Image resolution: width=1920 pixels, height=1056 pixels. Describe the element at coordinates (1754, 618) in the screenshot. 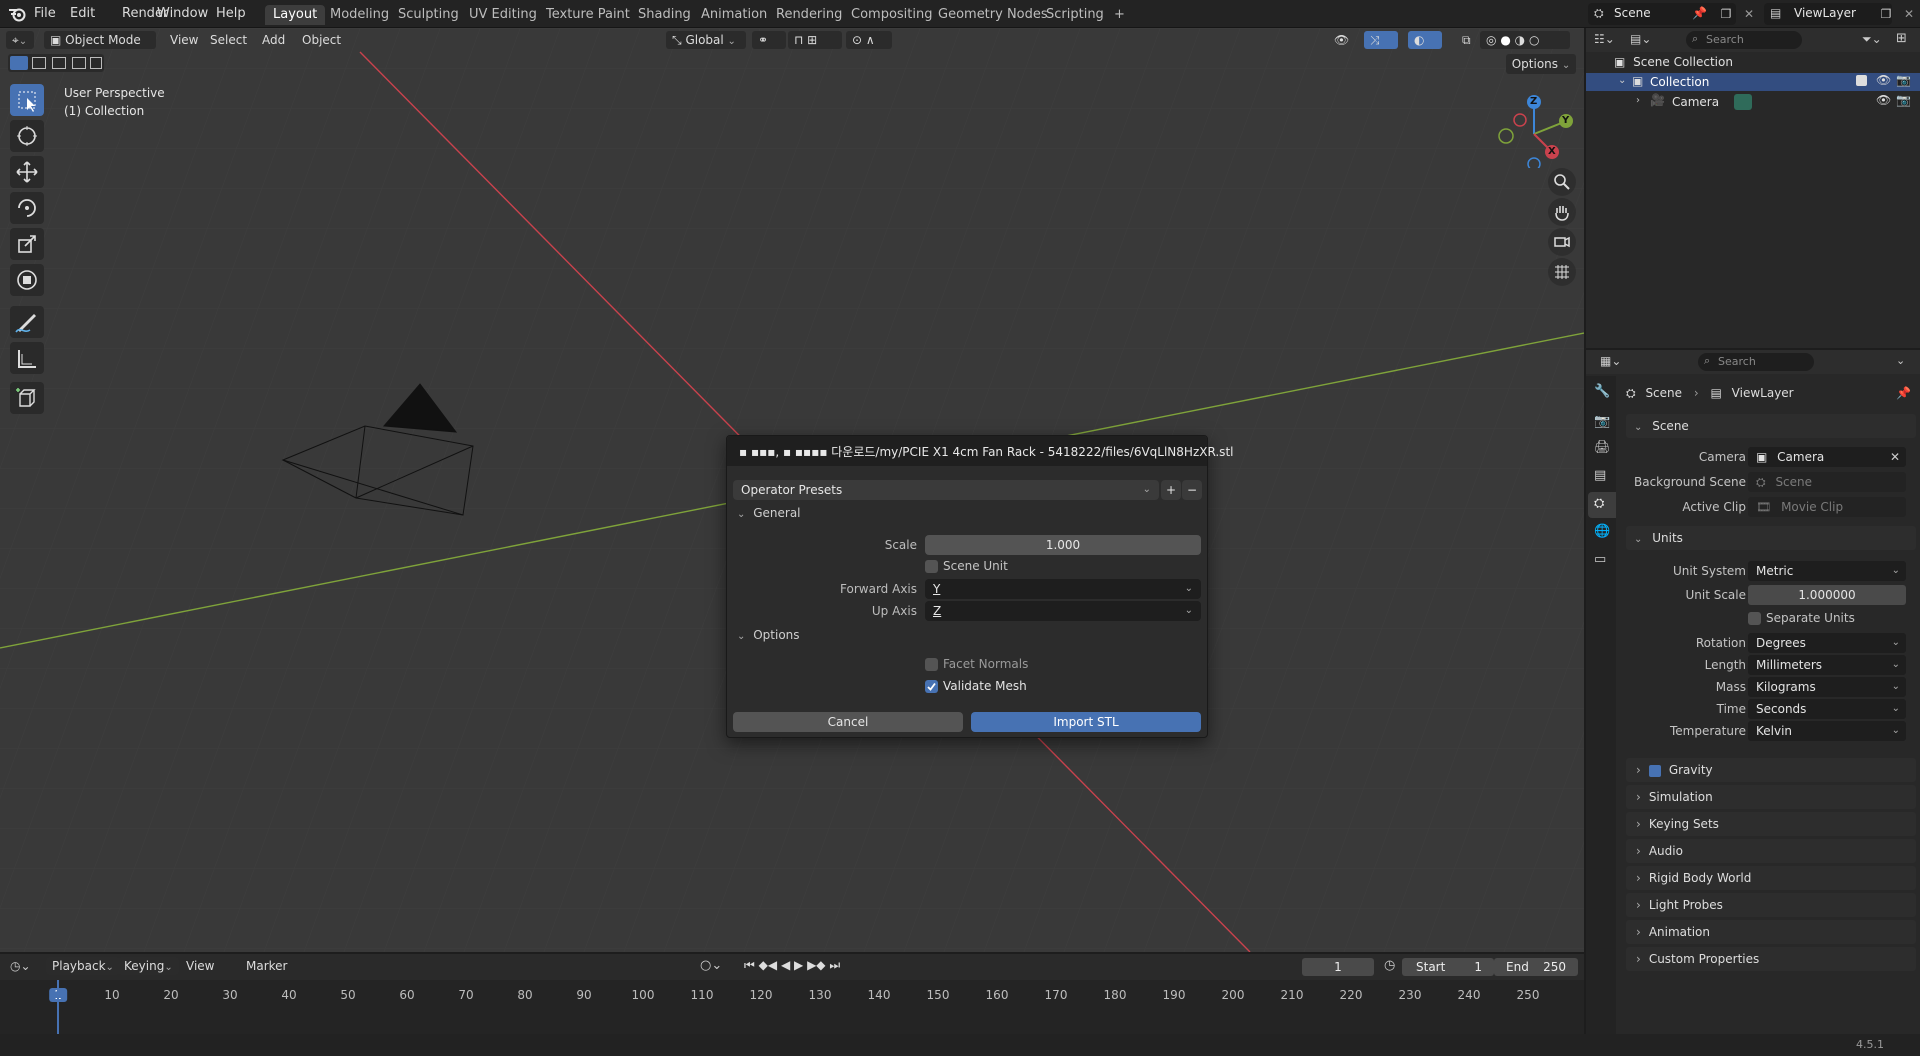

I see `separate-units-checkbox` at that location.